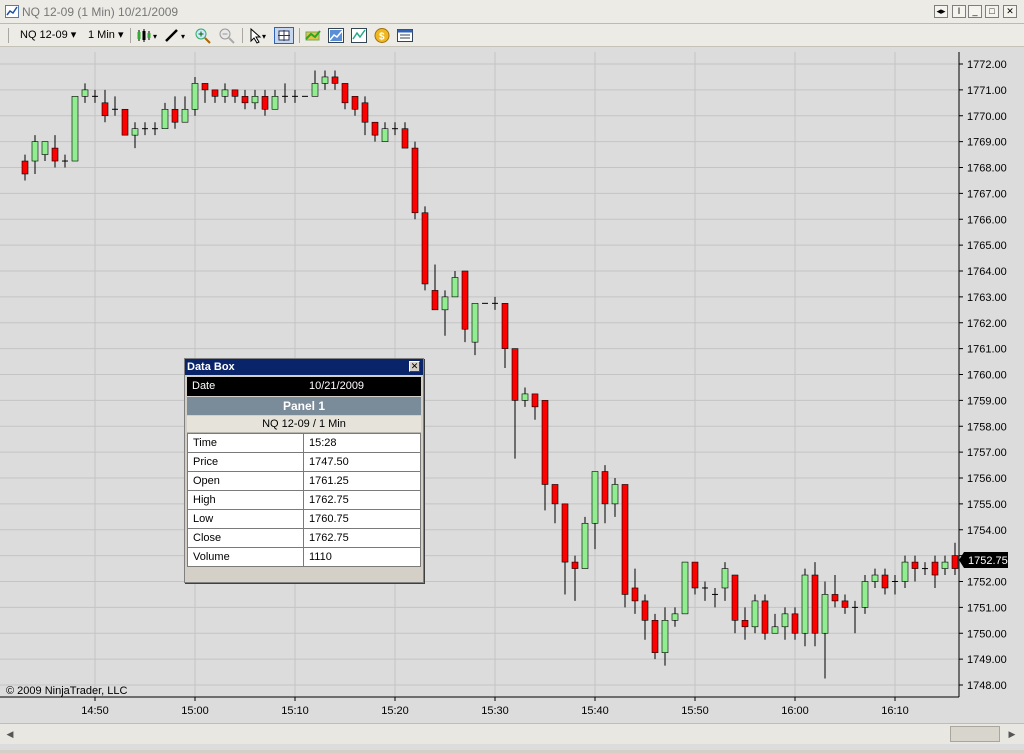 This screenshot has width=1024, height=753. Describe the element at coordinates (359, 35) in the screenshot. I see `strategy-icon` at that location.